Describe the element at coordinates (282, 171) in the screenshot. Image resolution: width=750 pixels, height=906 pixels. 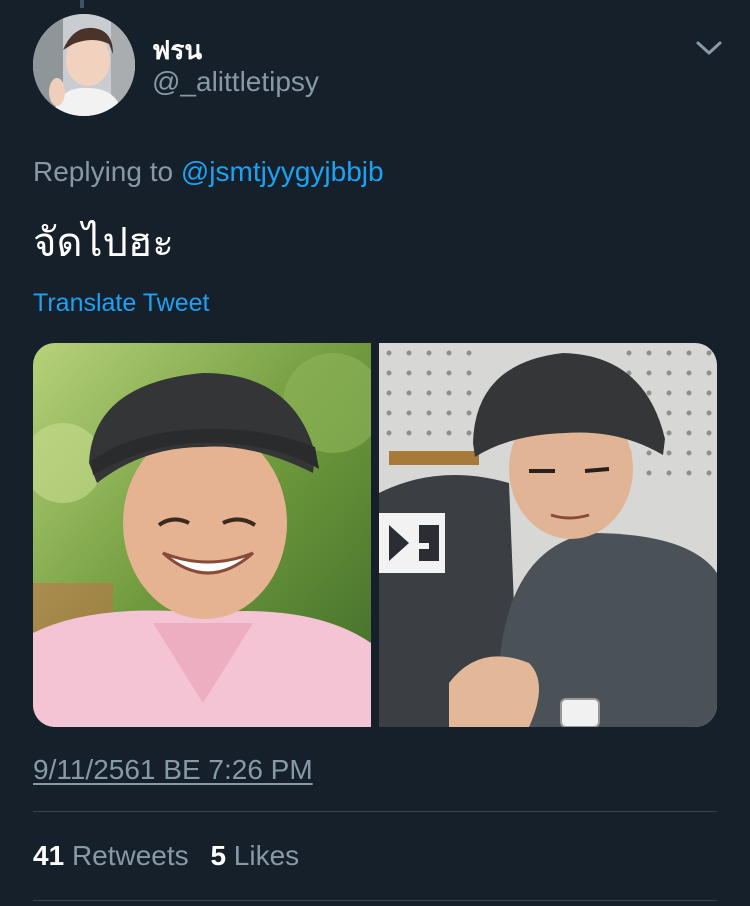
I see `replying-mention-link: @jsmtjyygyjbbjb` at that location.